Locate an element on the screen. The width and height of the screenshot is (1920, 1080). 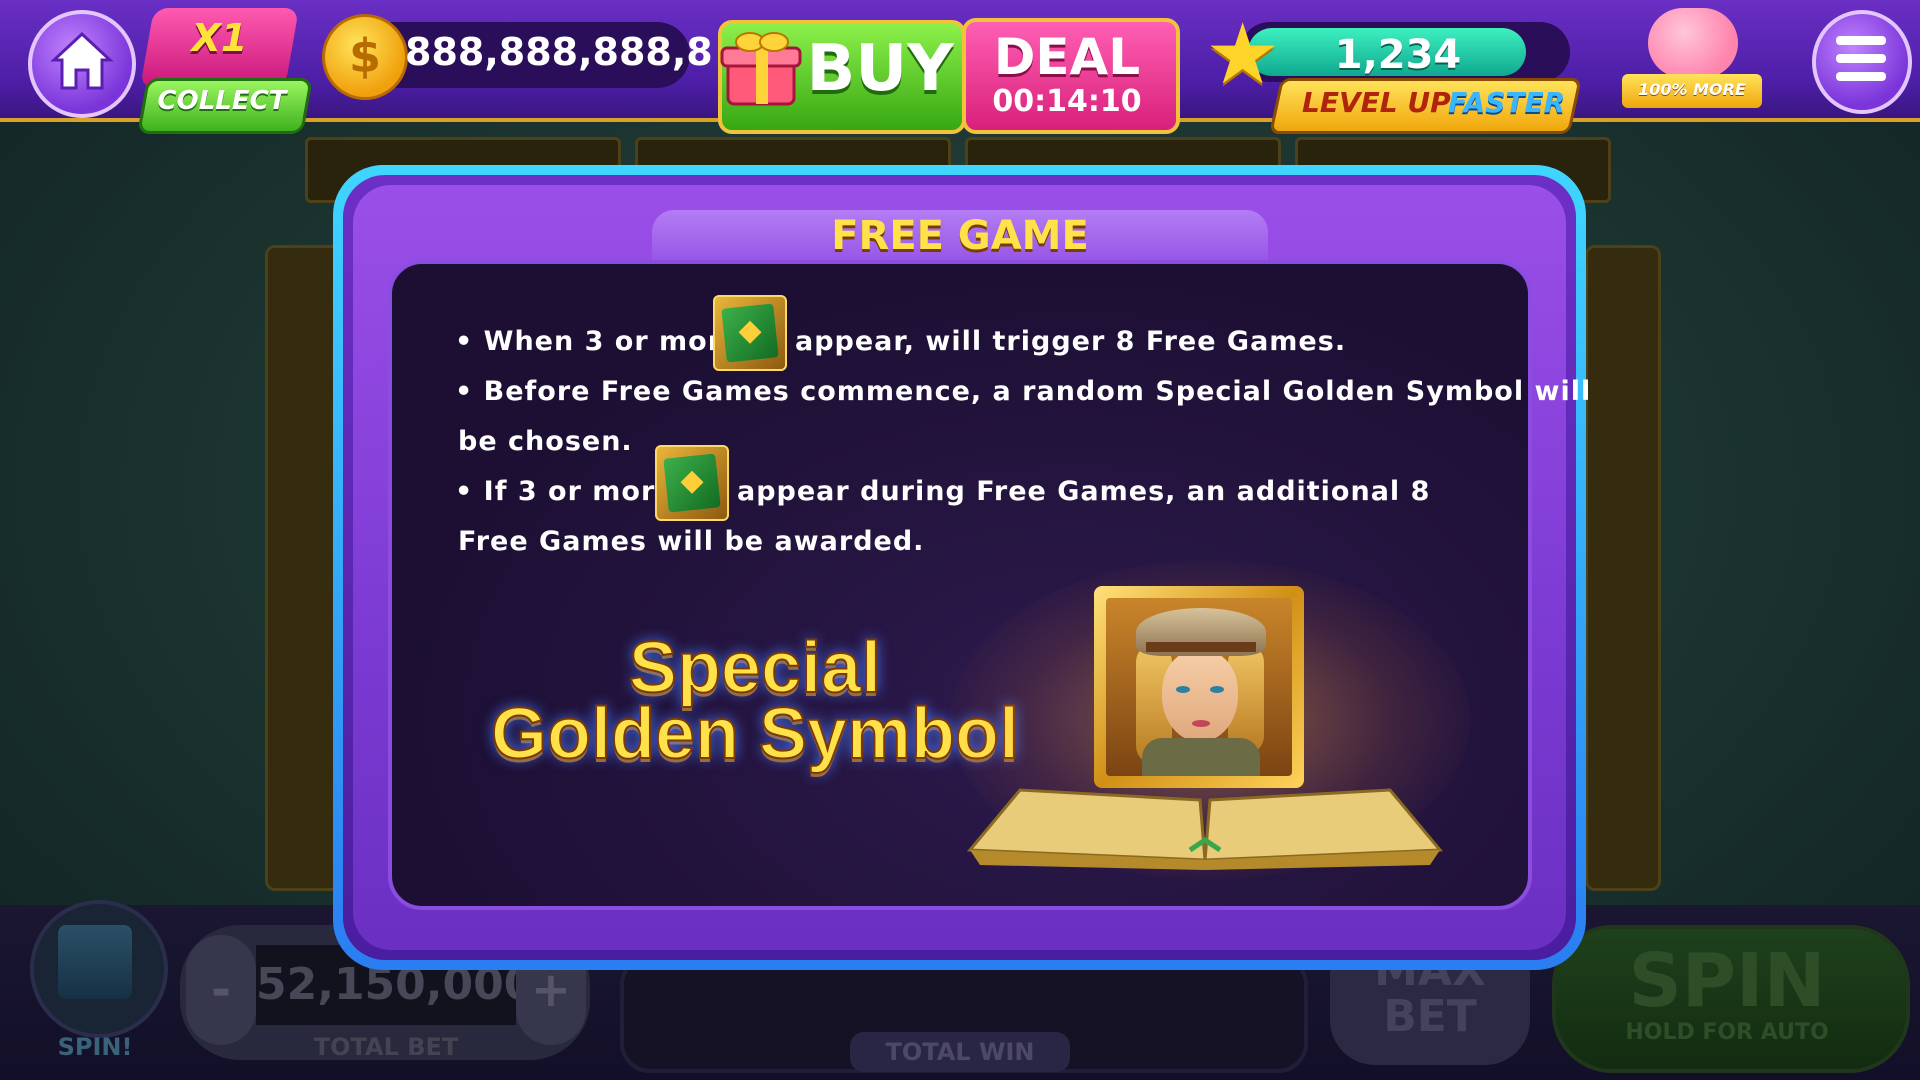
home-icon is located at coordinates (82, 60).